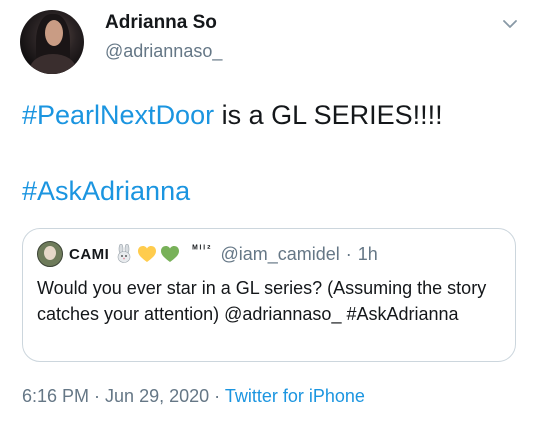 Image resolution: width=540 pixels, height=426 pixels. I want to click on quoted-avatar, so click(50, 254).